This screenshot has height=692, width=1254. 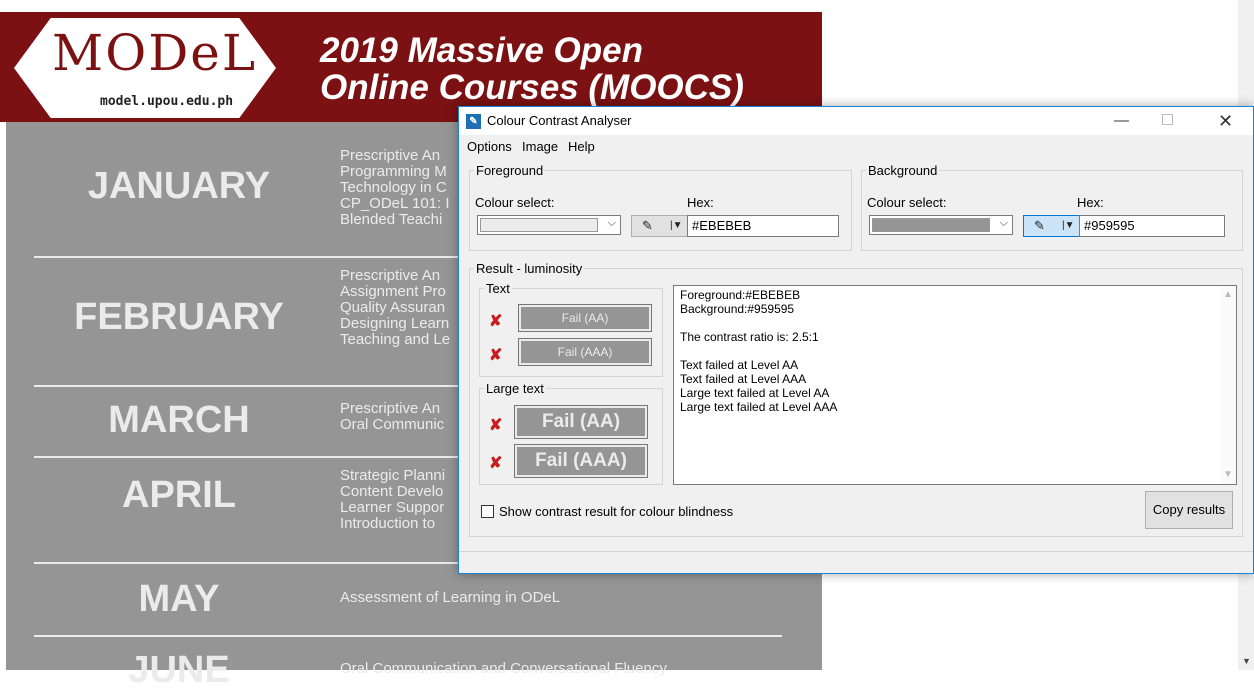 What do you see at coordinates (931, 225) in the screenshot?
I see `bg-colour-swatch` at bounding box center [931, 225].